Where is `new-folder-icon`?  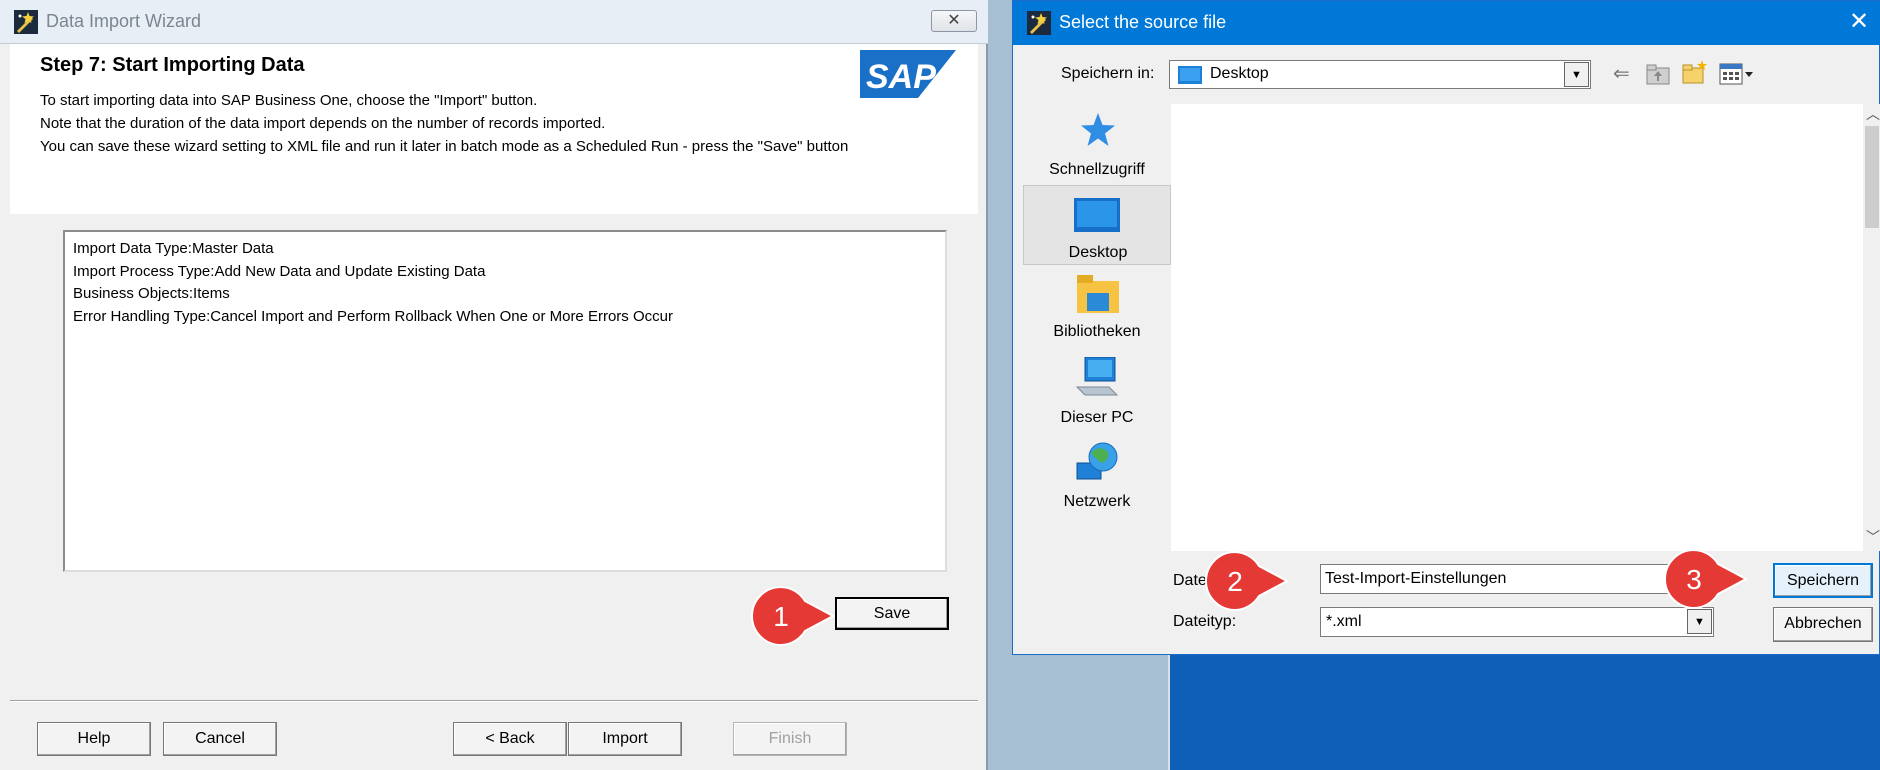 new-folder-icon is located at coordinates (1695, 72).